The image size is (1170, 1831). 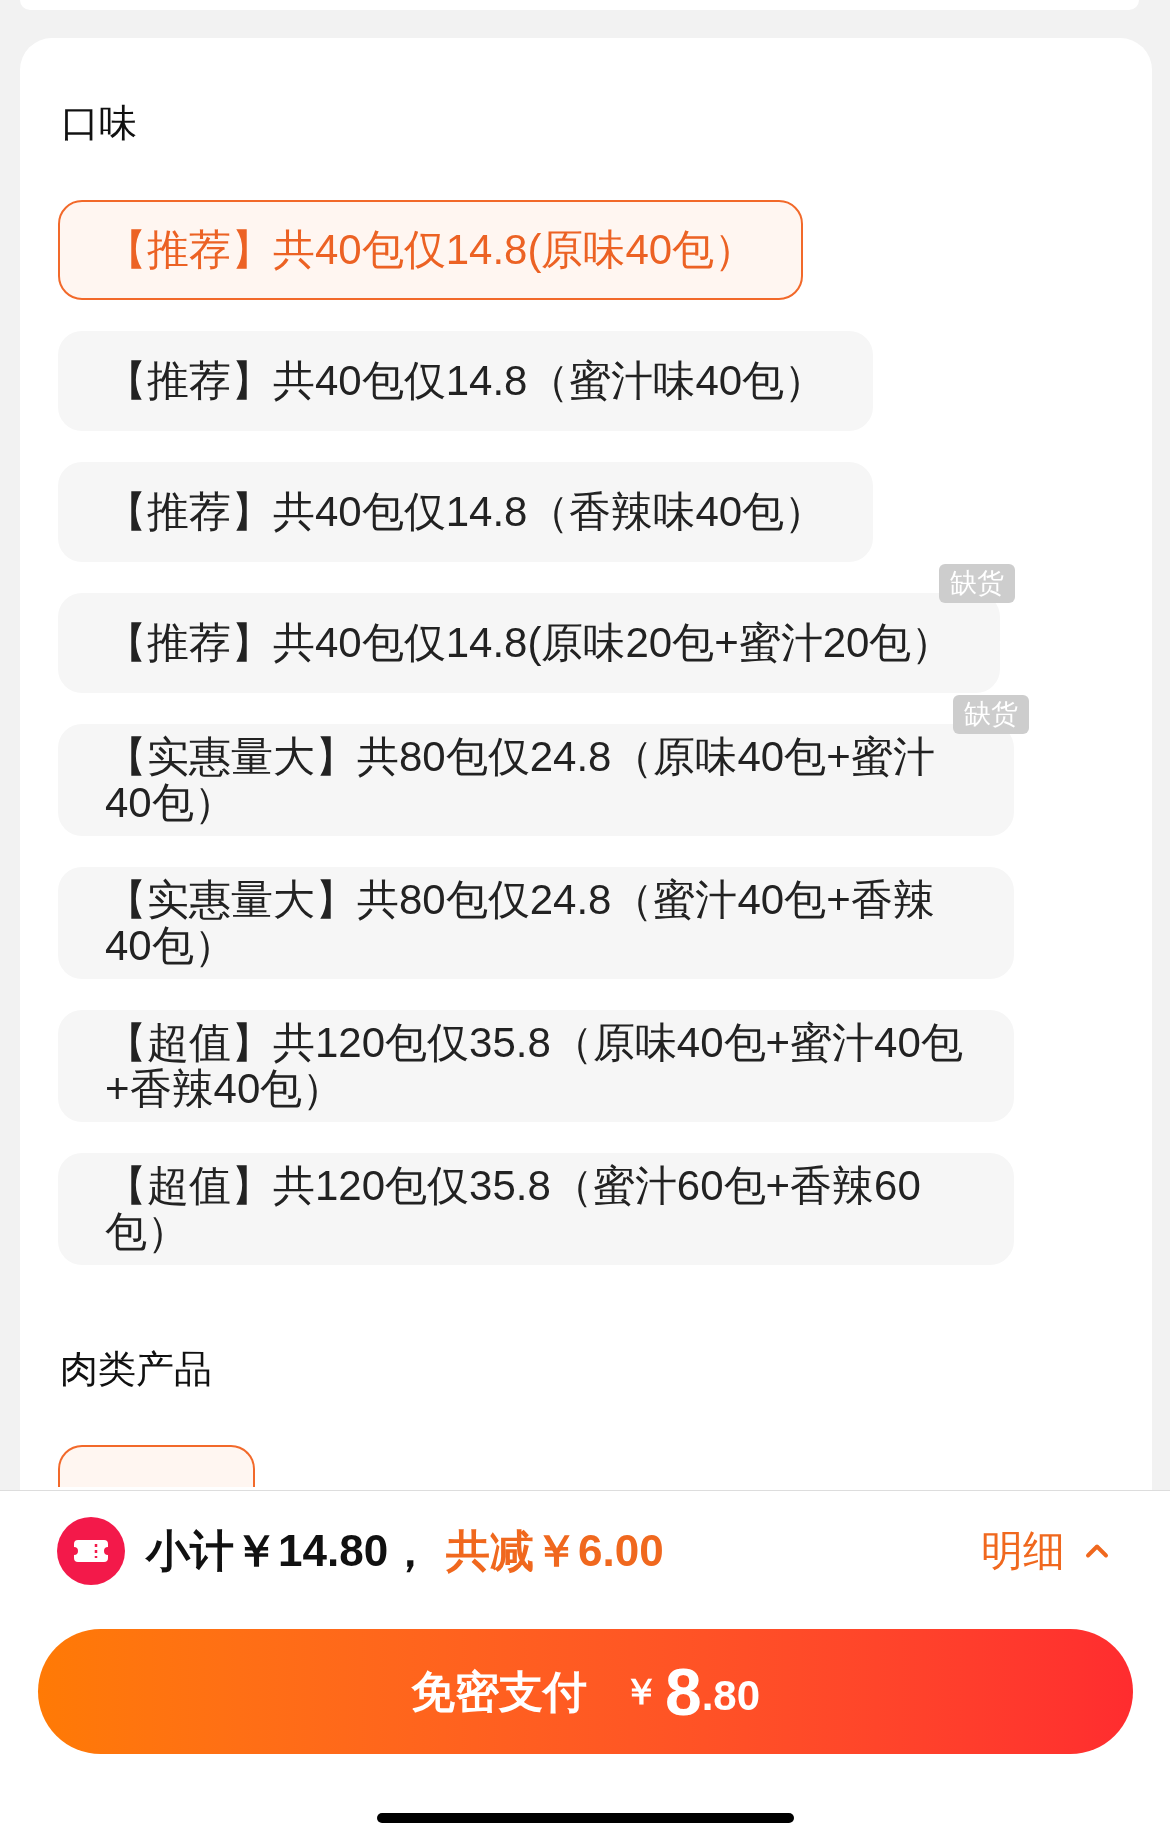 I want to click on option-chip: 【超值】共120包仅35.8（原味40包+蜜汁40包+香辣40包）, so click(x=536, y=1066).